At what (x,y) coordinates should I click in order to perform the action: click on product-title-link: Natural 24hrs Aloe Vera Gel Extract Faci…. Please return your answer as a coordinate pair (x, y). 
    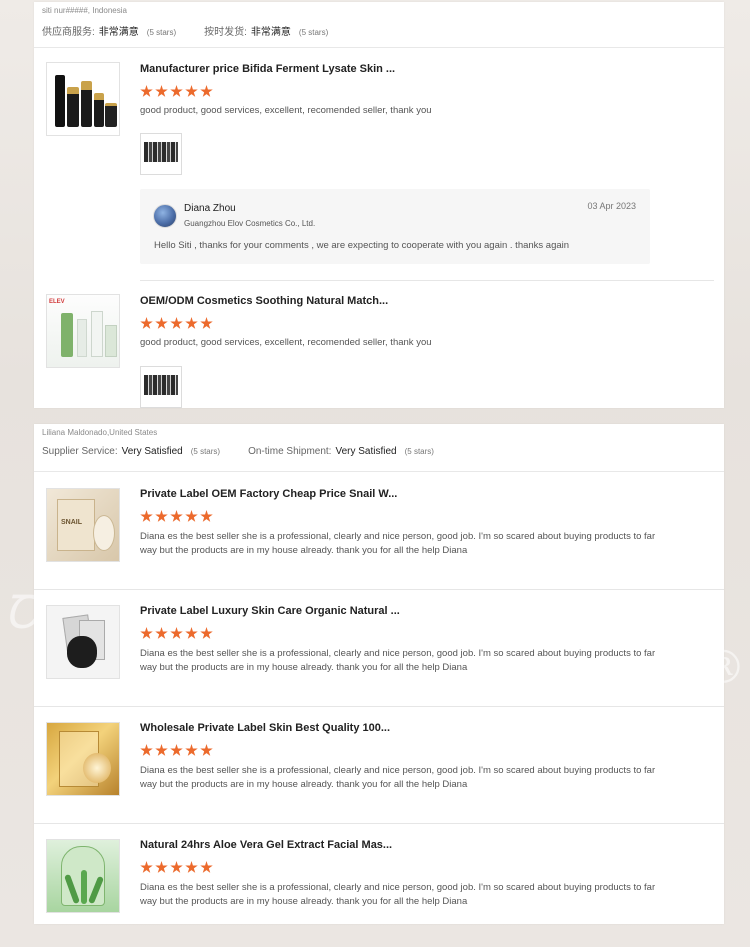
    Looking at the image, I should click on (266, 845).